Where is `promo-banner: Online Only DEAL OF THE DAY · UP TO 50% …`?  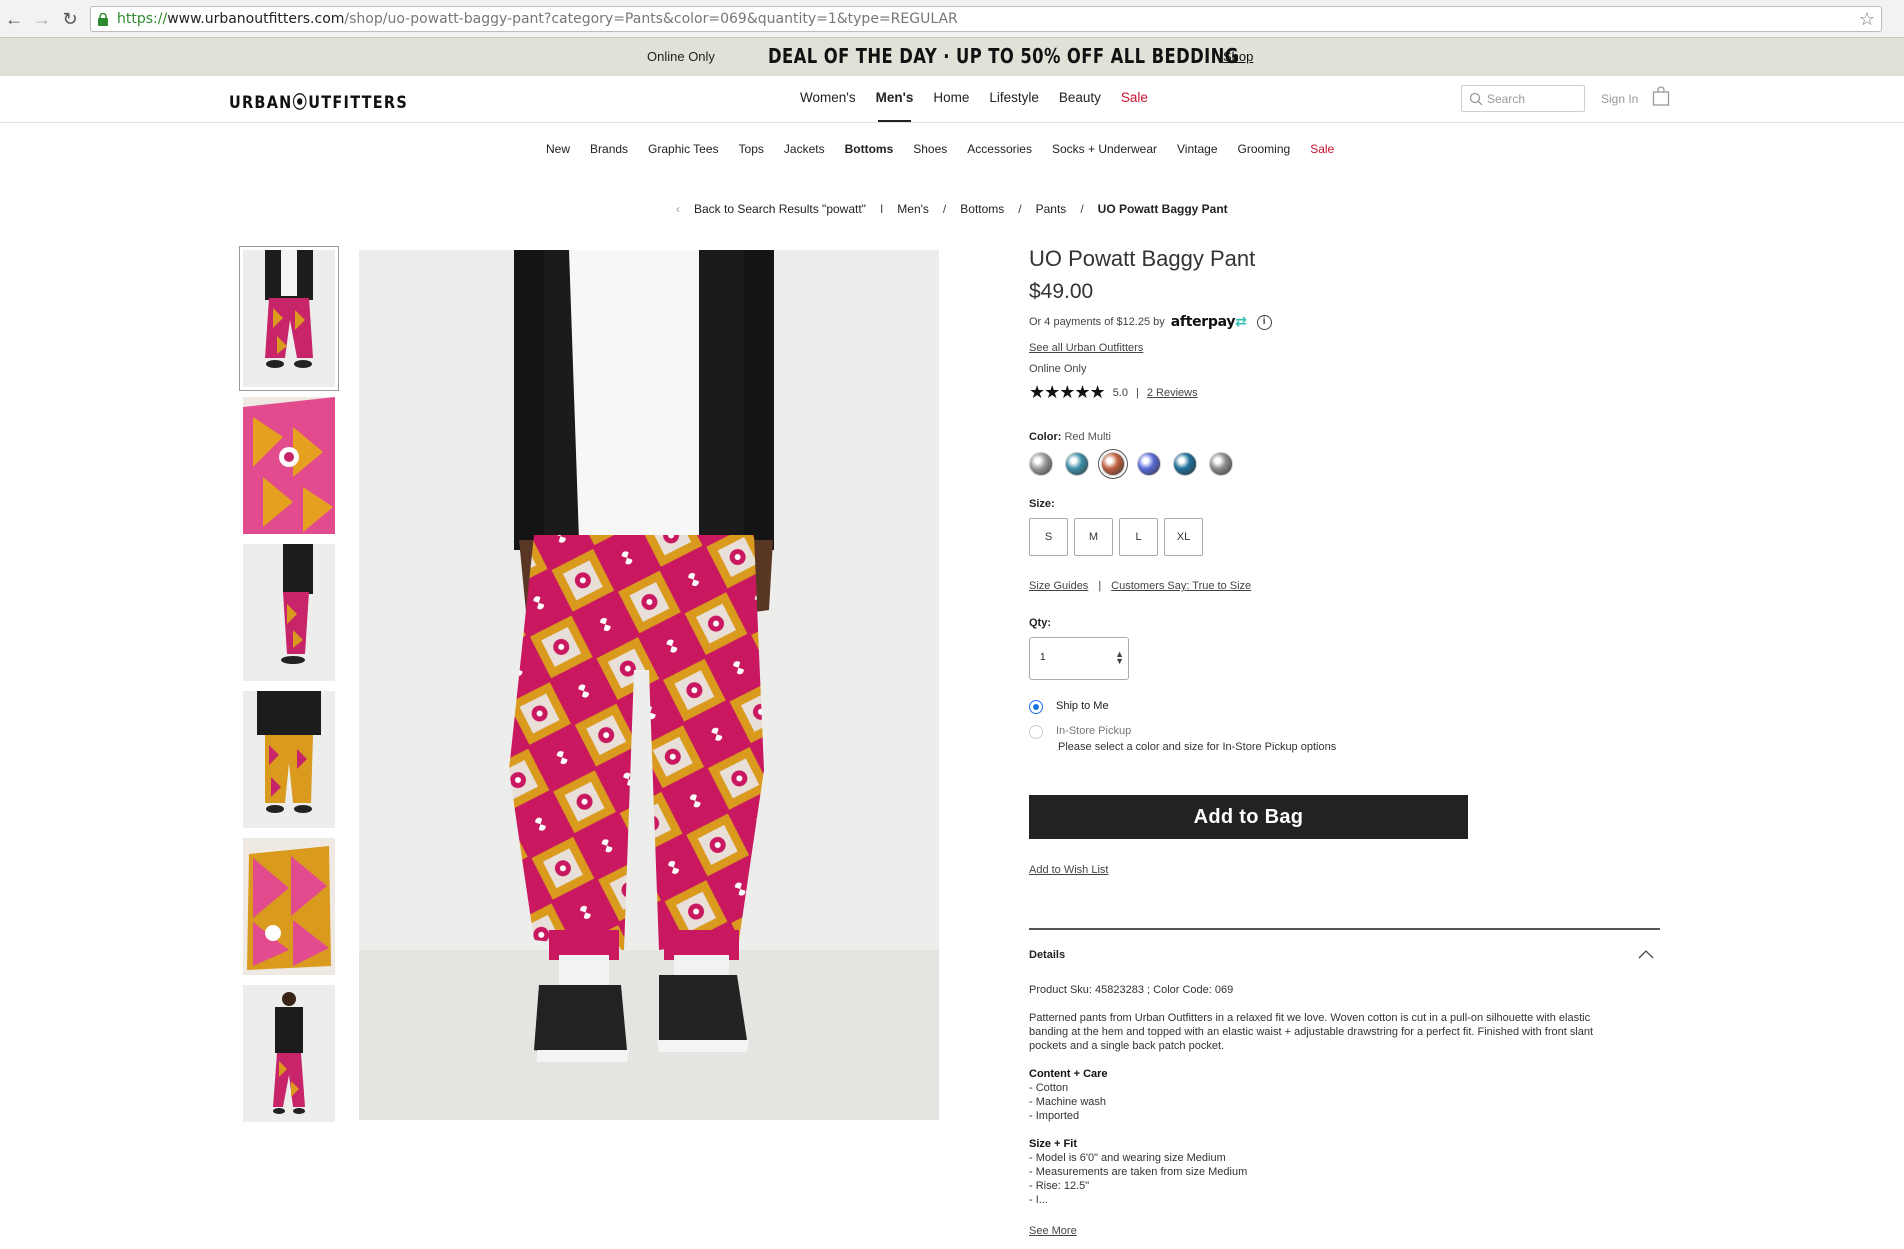 promo-banner: Online Only DEAL OF THE DAY · UP TO 50% … is located at coordinates (952, 57).